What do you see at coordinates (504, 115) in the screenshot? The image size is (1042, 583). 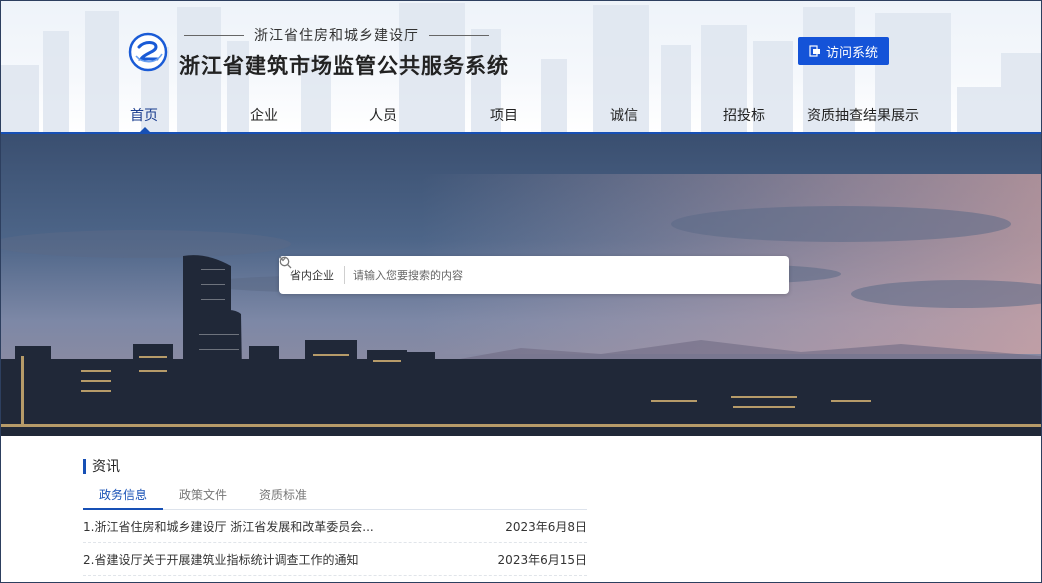 I see `nav-project: 项目` at bounding box center [504, 115].